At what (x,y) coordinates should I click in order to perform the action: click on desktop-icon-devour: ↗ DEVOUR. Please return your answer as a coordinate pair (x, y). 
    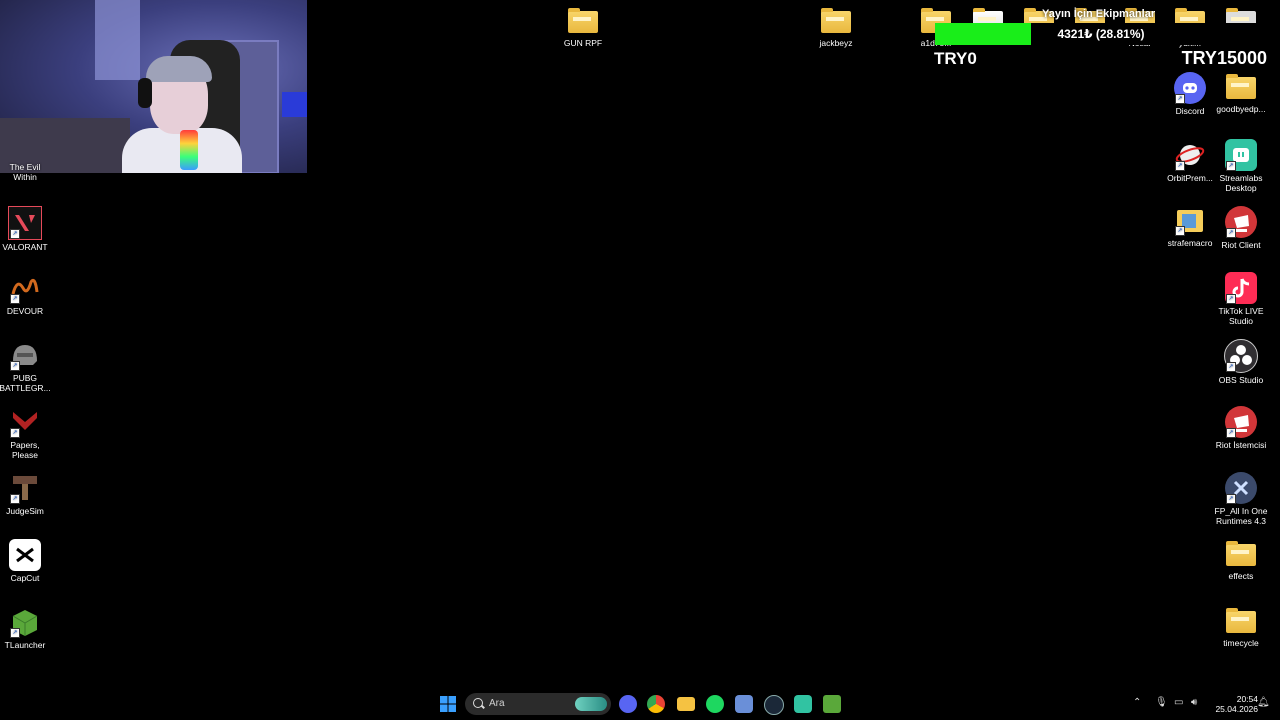
    Looking at the image, I should click on (26, 294).